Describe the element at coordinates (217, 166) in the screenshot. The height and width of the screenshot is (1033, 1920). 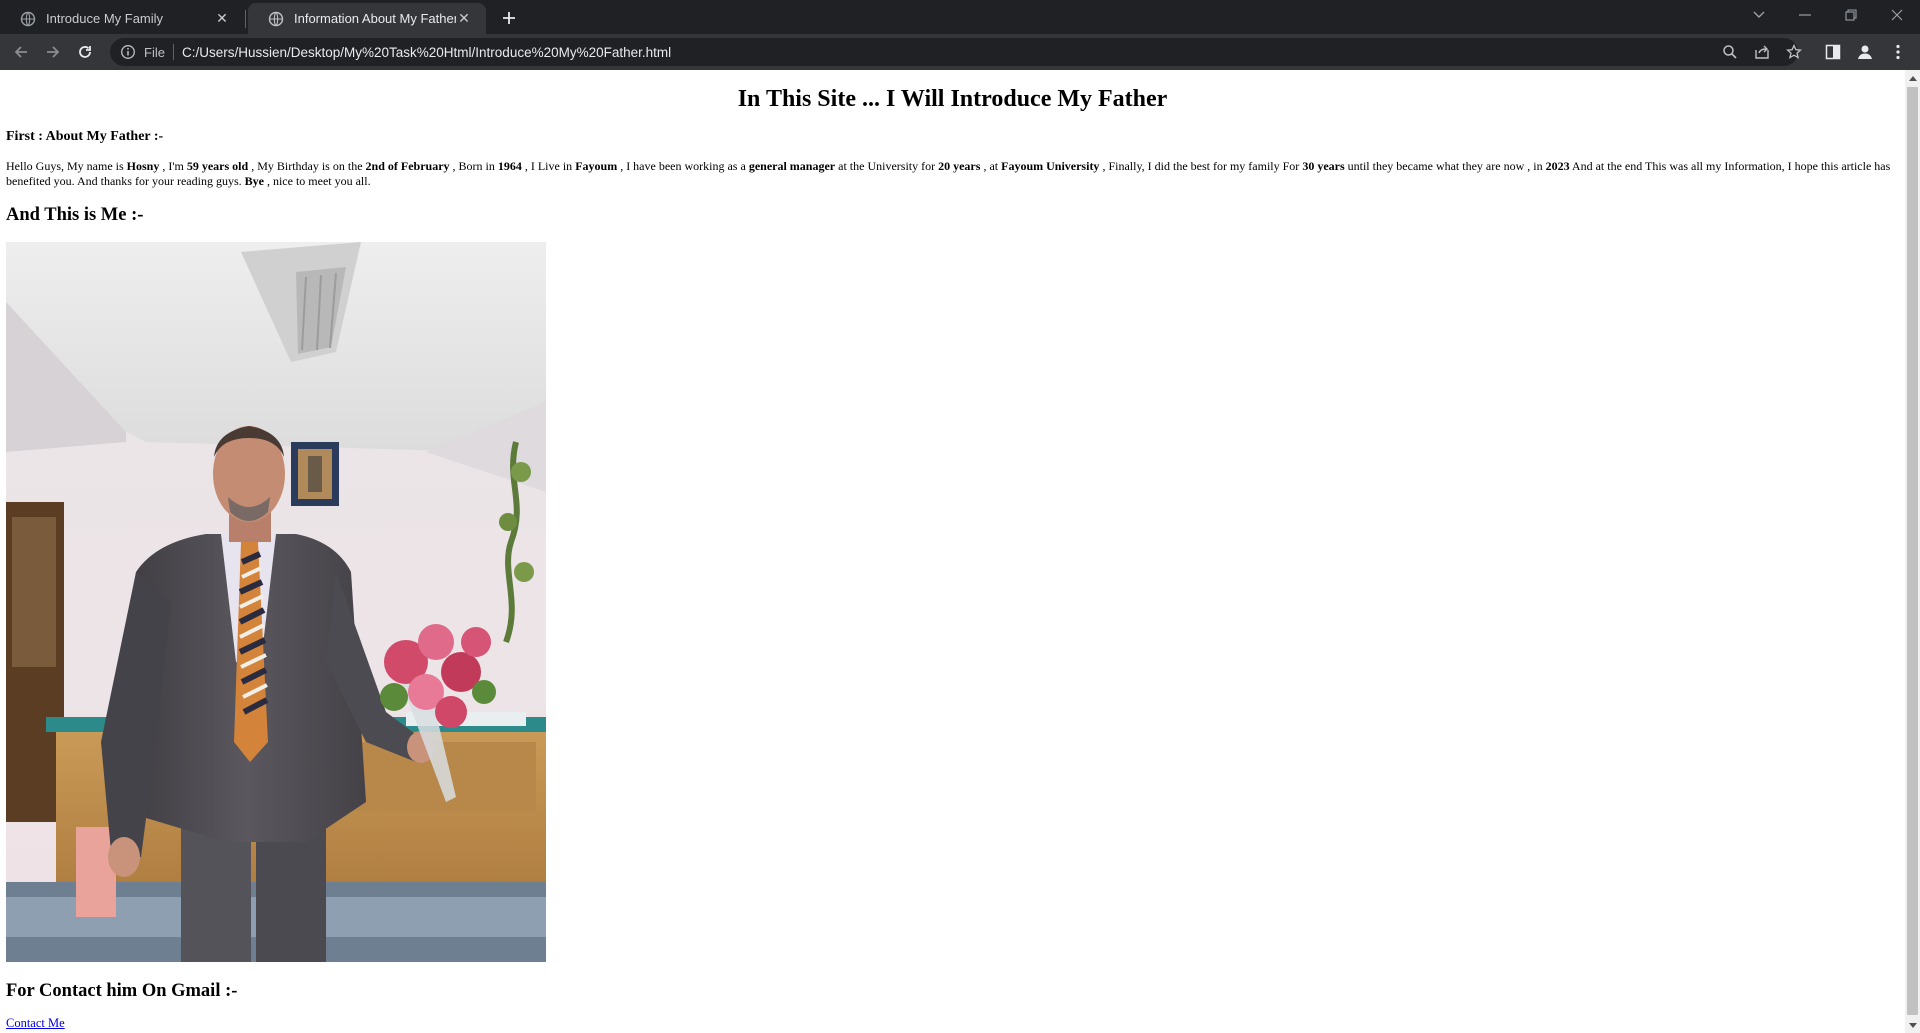
I see `bio-age: 59 years old` at that location.